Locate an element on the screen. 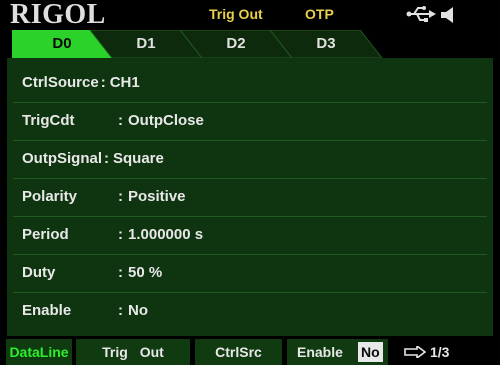  setting-row-enable: Enable: No is located at coordinates (85, 311).